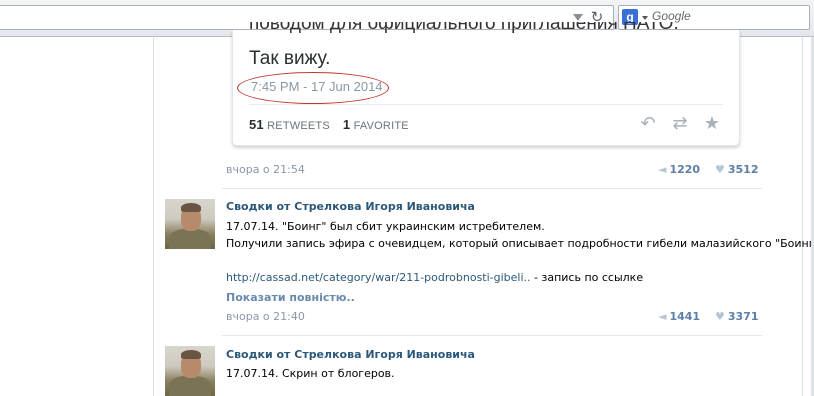 The height and width of the screenshot is (396, 814). Describe the element at coordinates (265, 316) in the screenshot. I see `post-timestamp: вчора о 21:40` at that location.